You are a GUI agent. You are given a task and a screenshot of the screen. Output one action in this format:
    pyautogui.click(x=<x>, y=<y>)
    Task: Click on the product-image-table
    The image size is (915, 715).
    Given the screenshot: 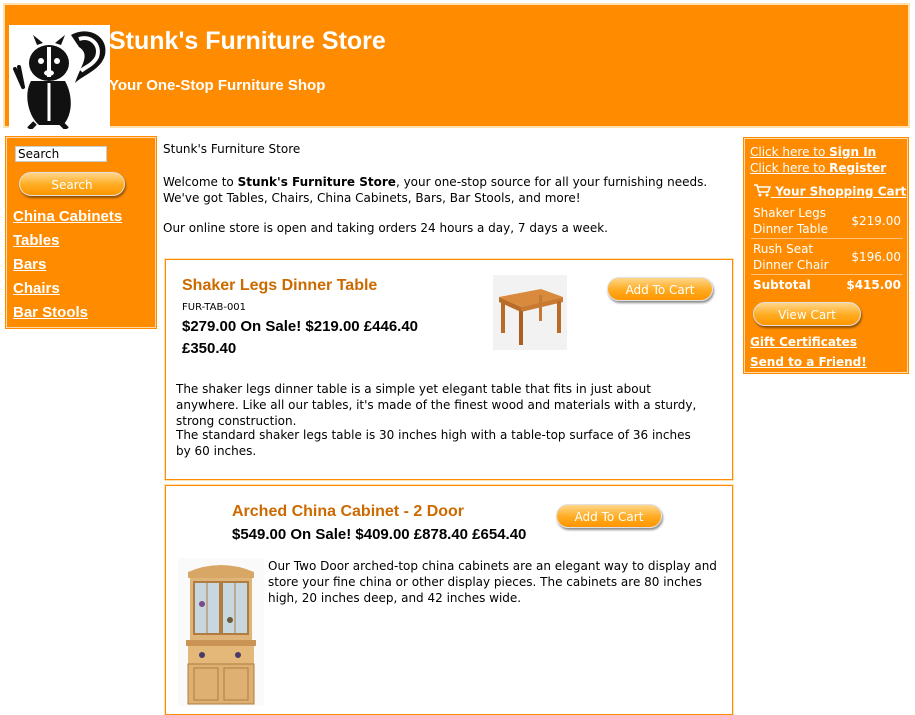 What is the action you would take?
    pyautogui.click(x=530, y=312)
    